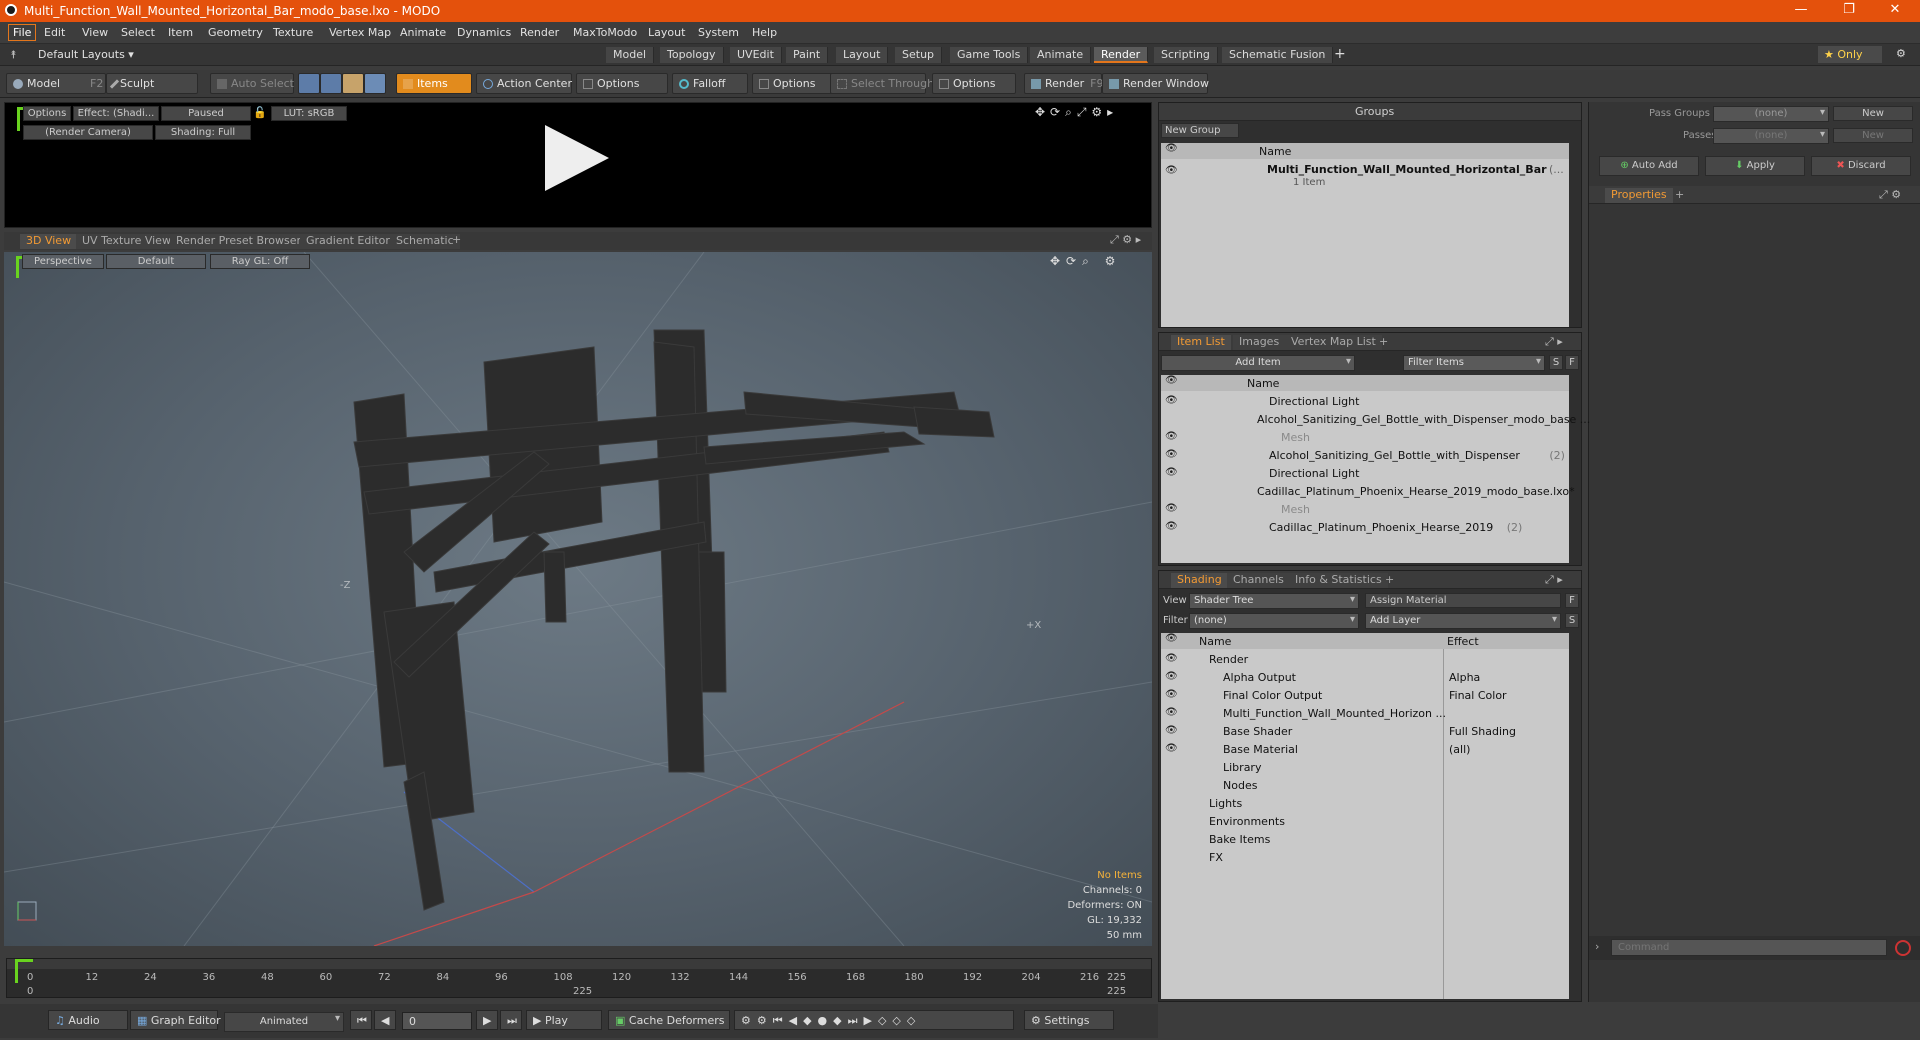 The image size is (1920, 1040). Describe the element at coordinates (919, 55) in the screenshot. I see `tab-setup: Setup` at that location.